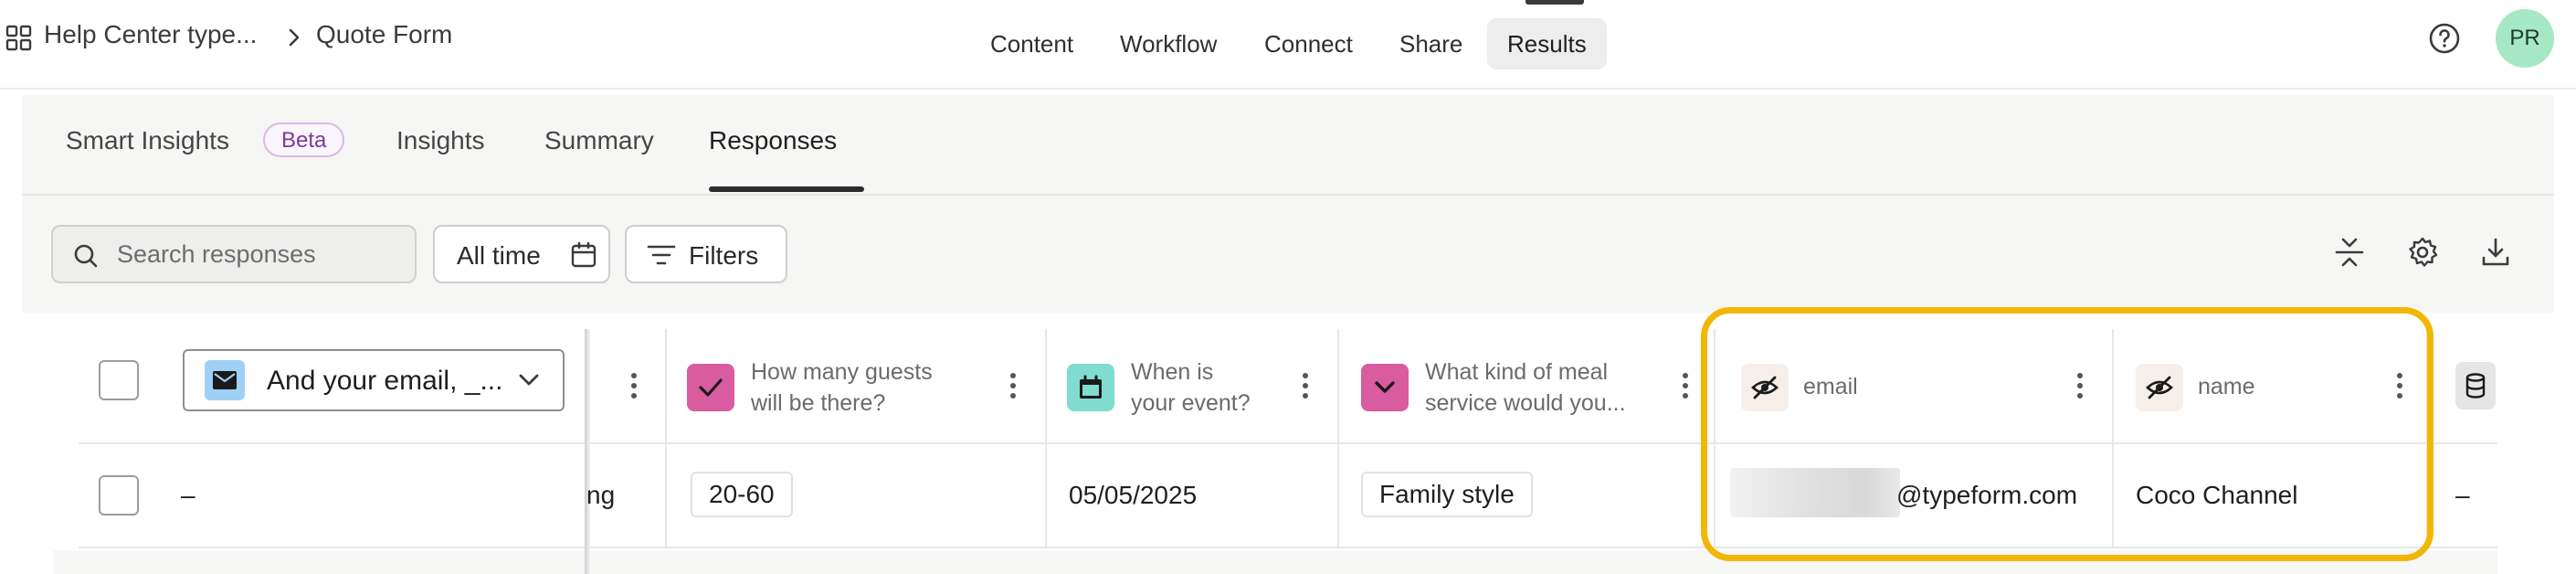 The image size is (2576, 574). What do you see at coordinates (786, 189) in the screenshot?
I see `active-subtab-indicator` at bounding box center [786, 189].